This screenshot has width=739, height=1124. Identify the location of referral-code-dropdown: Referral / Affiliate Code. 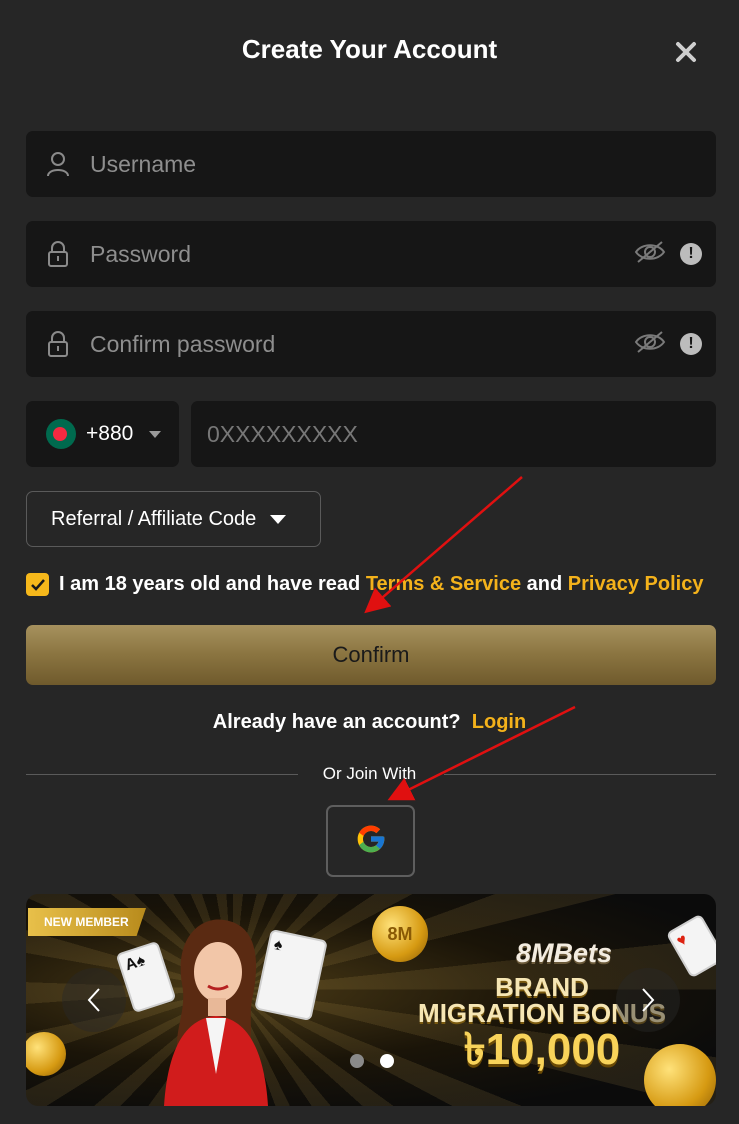
(173, 519).